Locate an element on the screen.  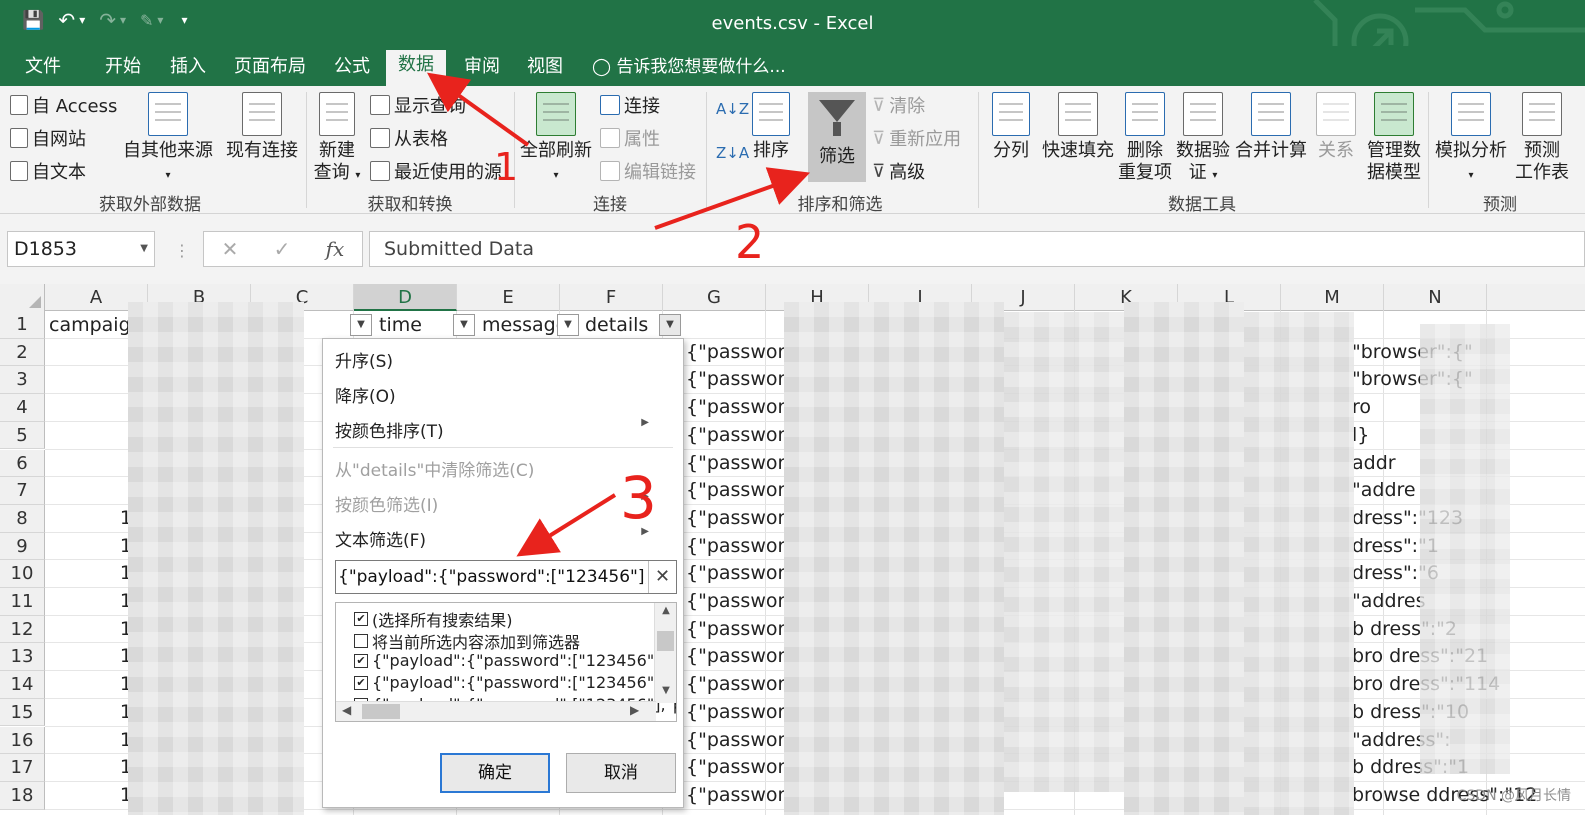
advanced-filter-button: ⊽ 高级 is located at coordinates (898, 171).